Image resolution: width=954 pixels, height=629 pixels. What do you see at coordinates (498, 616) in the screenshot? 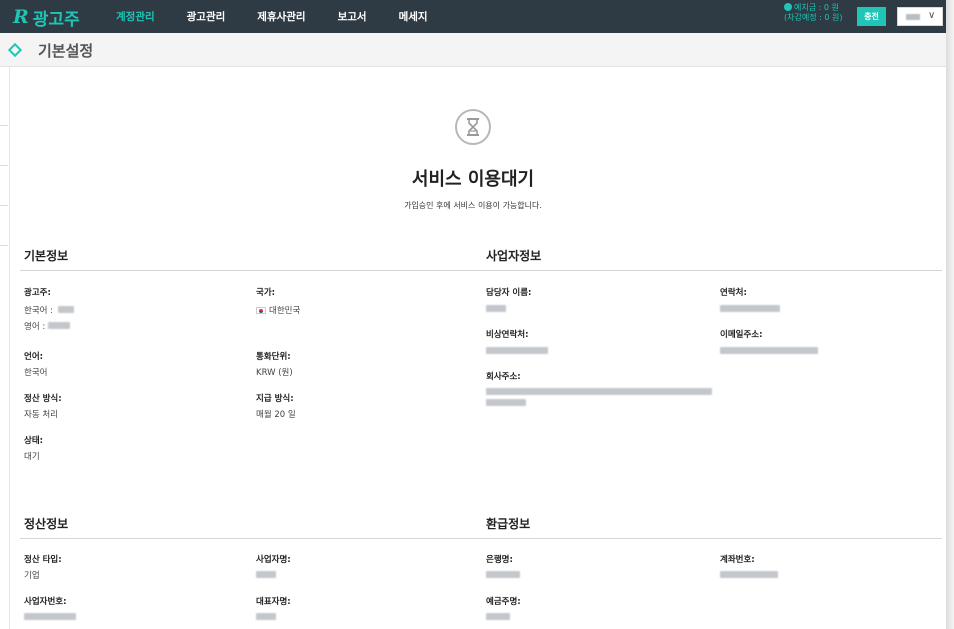
I see `holder-redacted` at bounding box center [498, 616].